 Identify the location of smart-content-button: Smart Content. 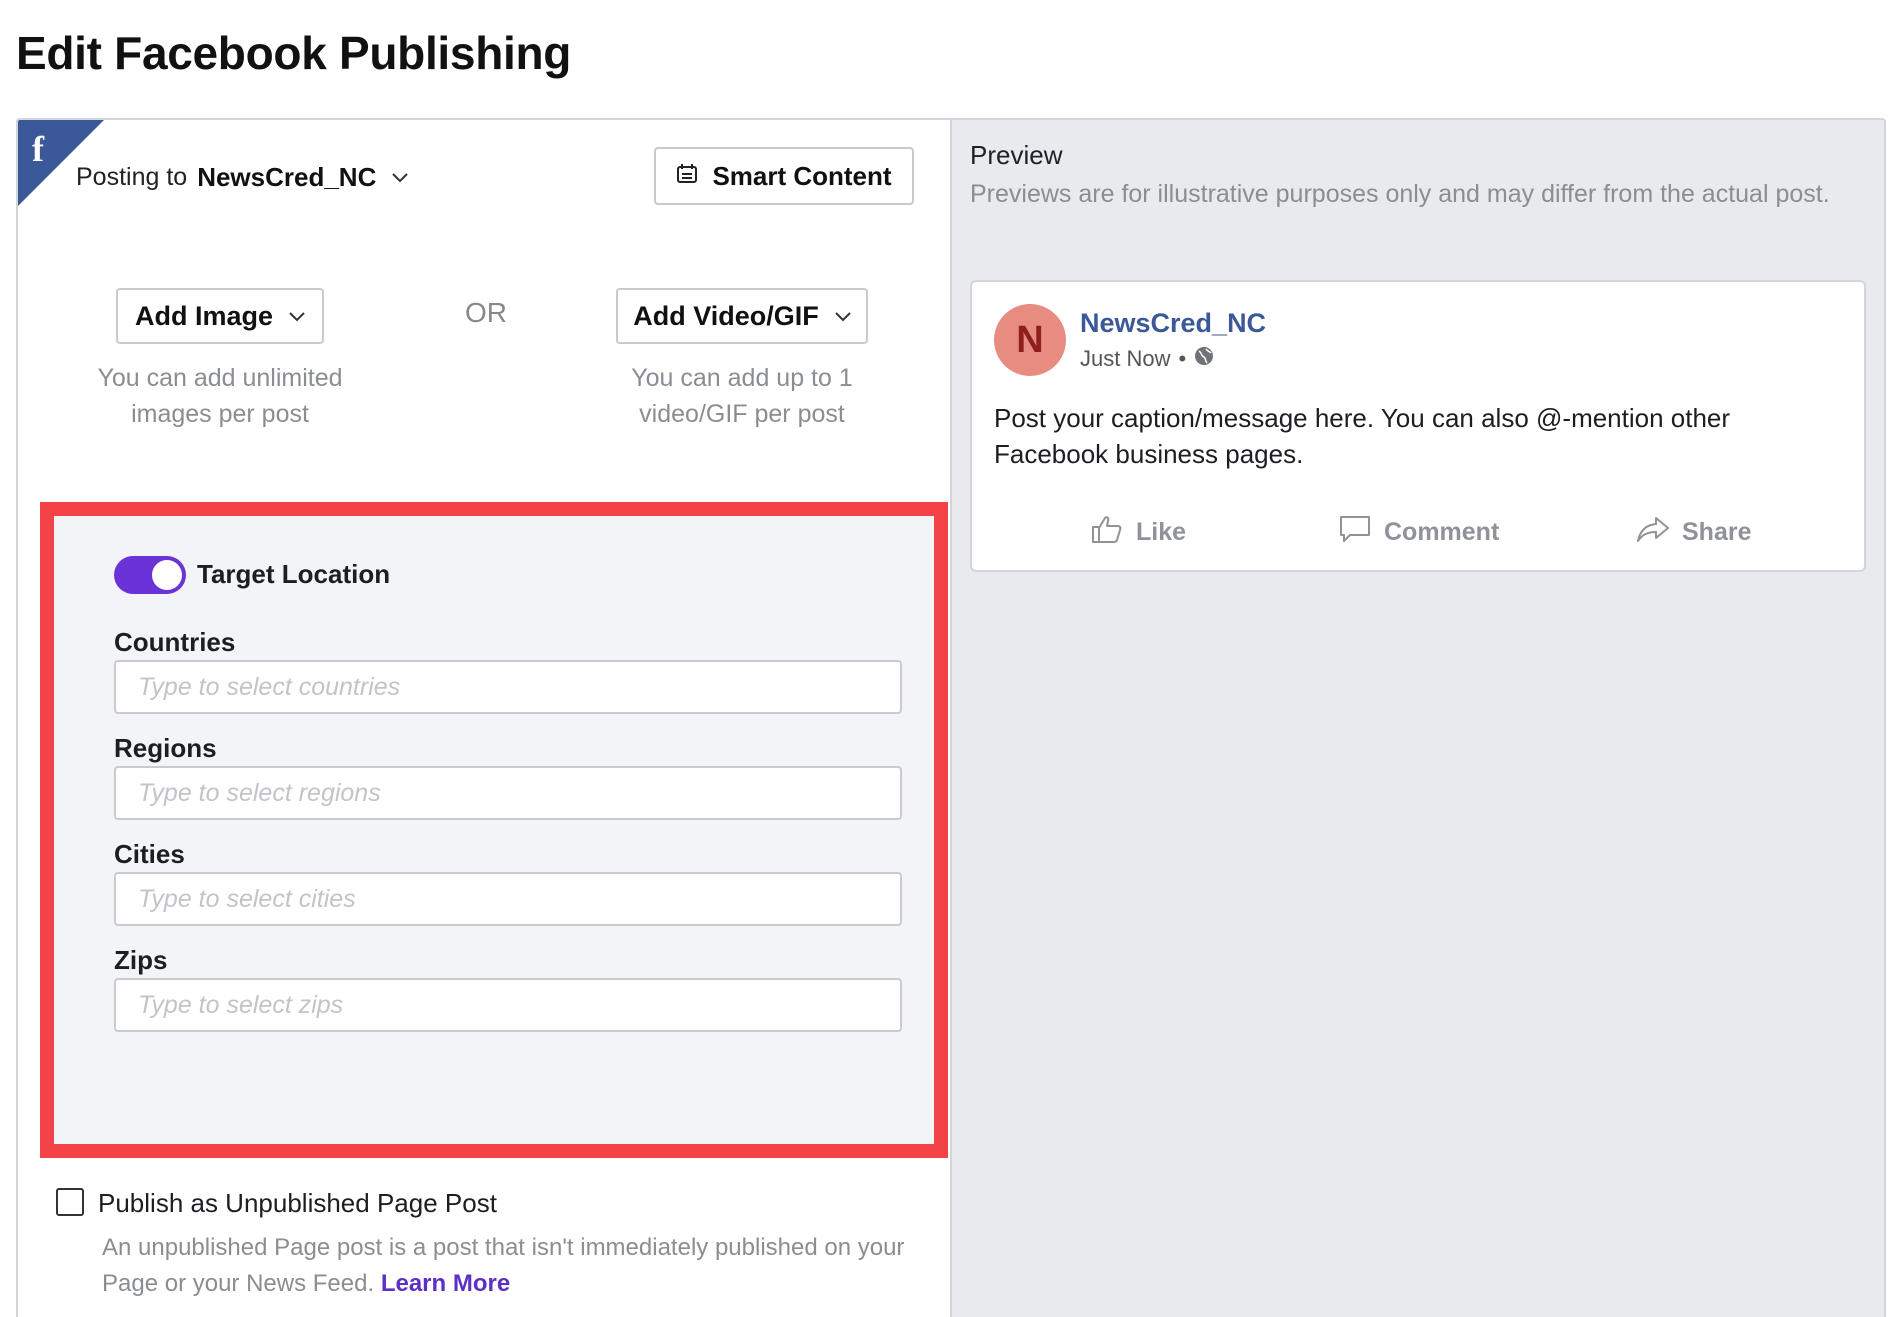
(784, 176).